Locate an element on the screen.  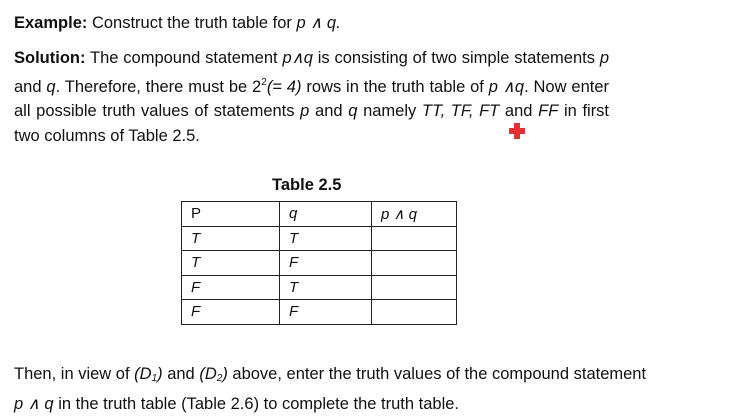
solution-text: The compound statement is located at coordinates (184, 58).